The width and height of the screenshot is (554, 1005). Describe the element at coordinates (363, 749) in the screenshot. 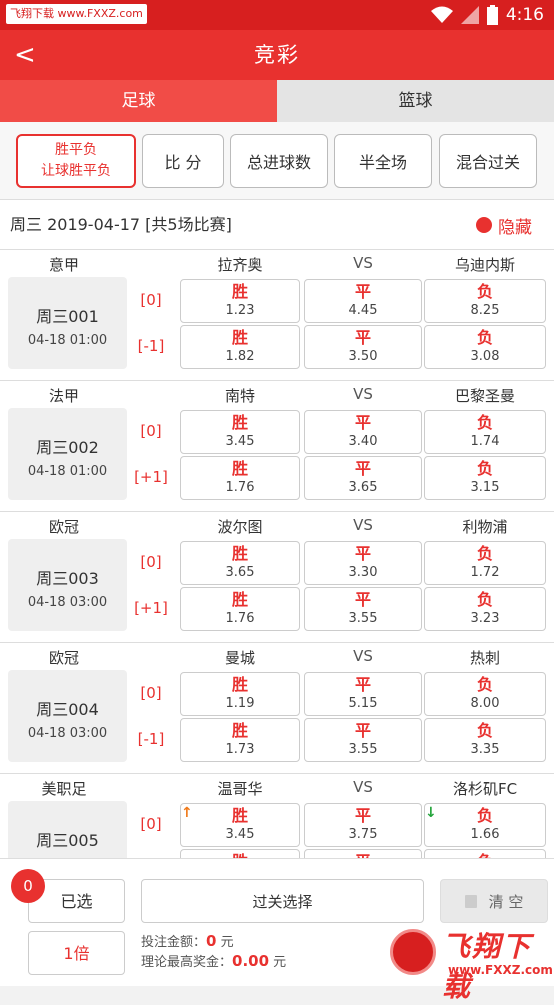

I see `odds-value: 3.55` at that location.